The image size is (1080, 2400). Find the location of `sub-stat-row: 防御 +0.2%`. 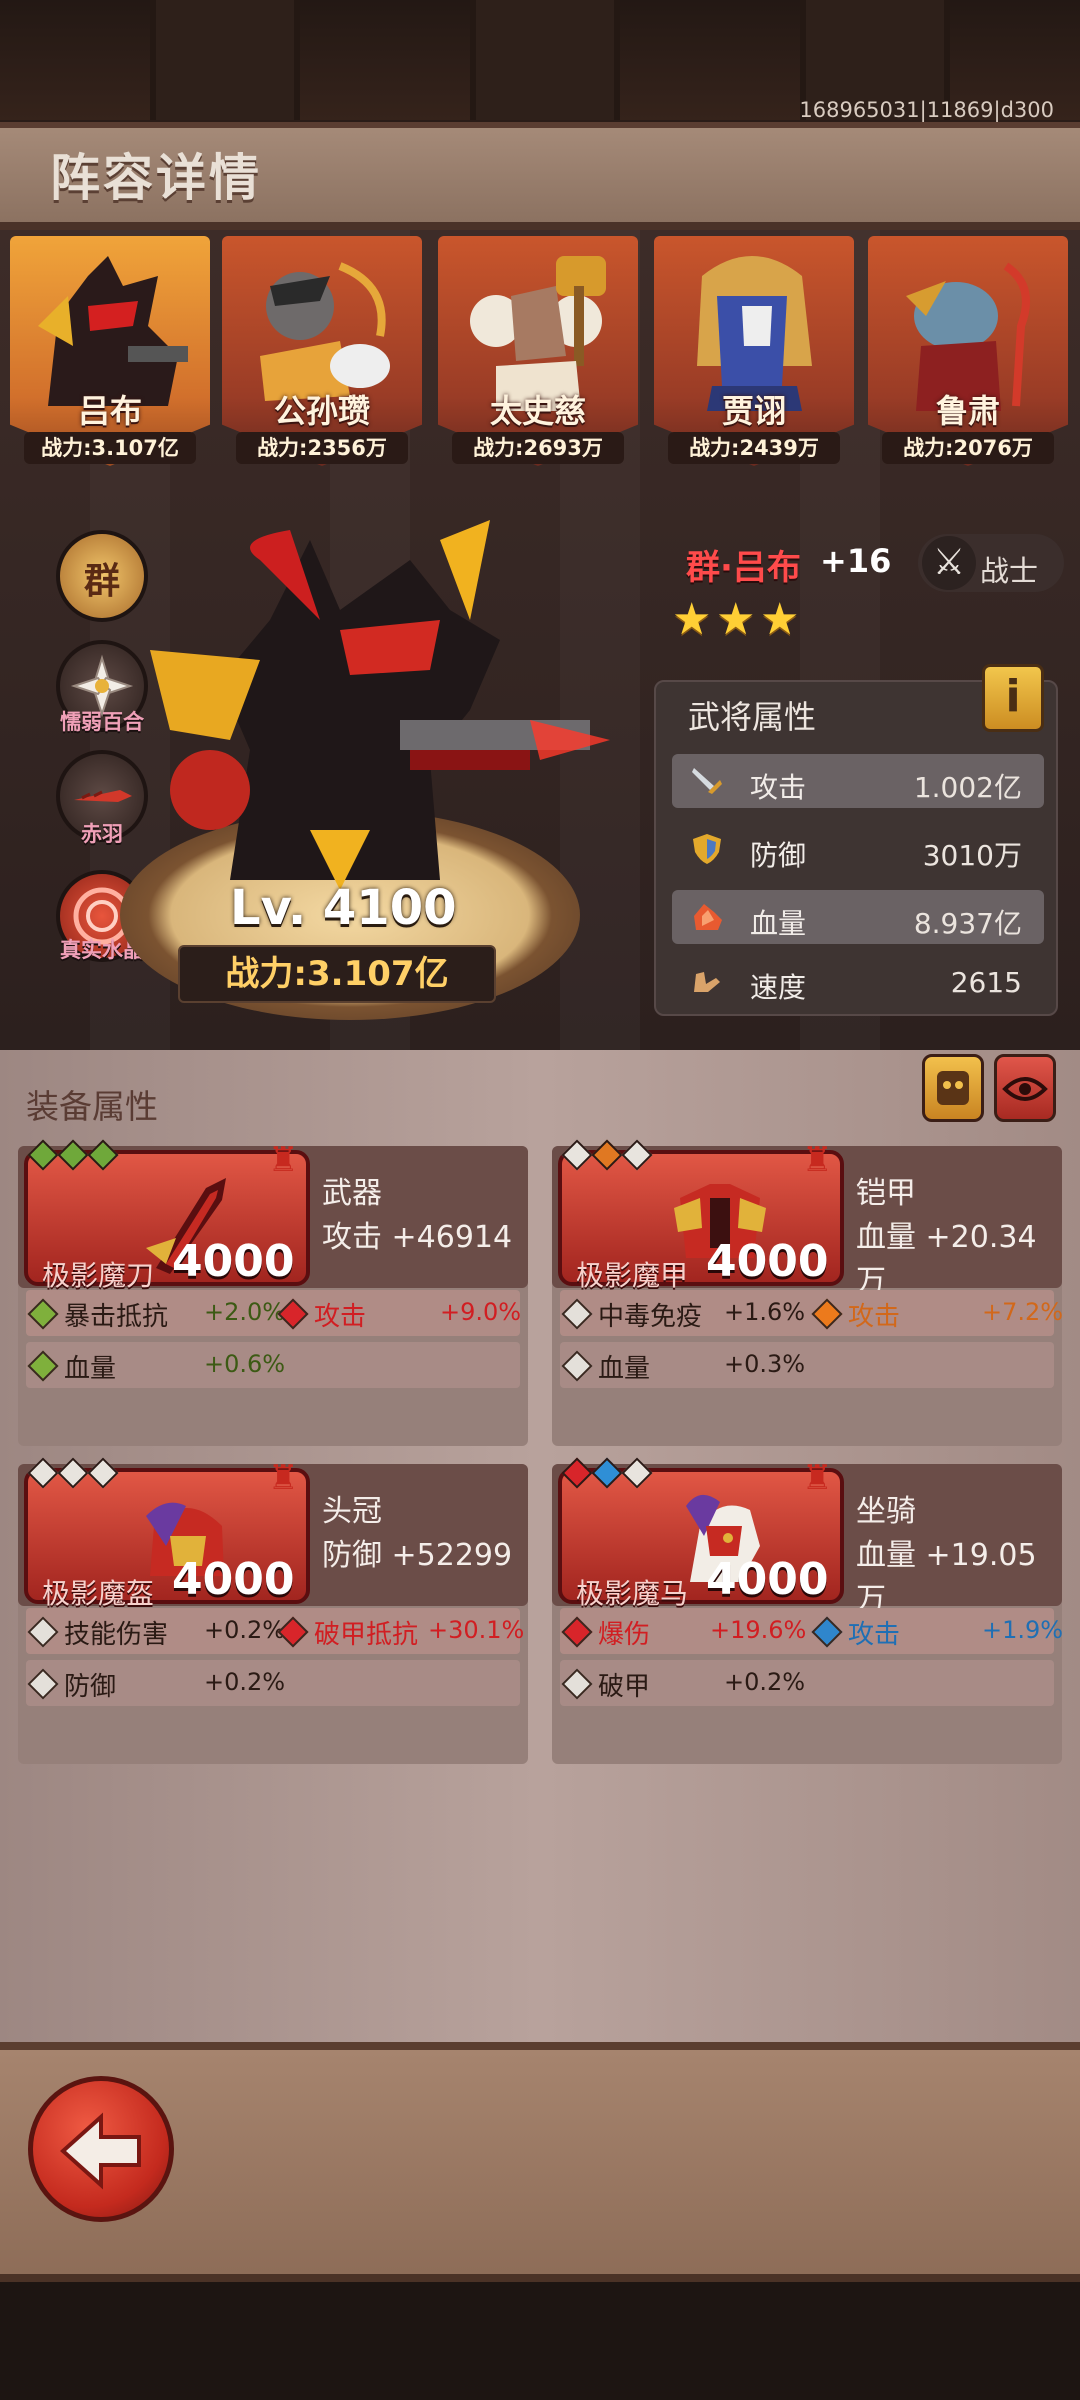

sub-stat-row: 防御 +0.2% is located at coordinates (273, 1683).